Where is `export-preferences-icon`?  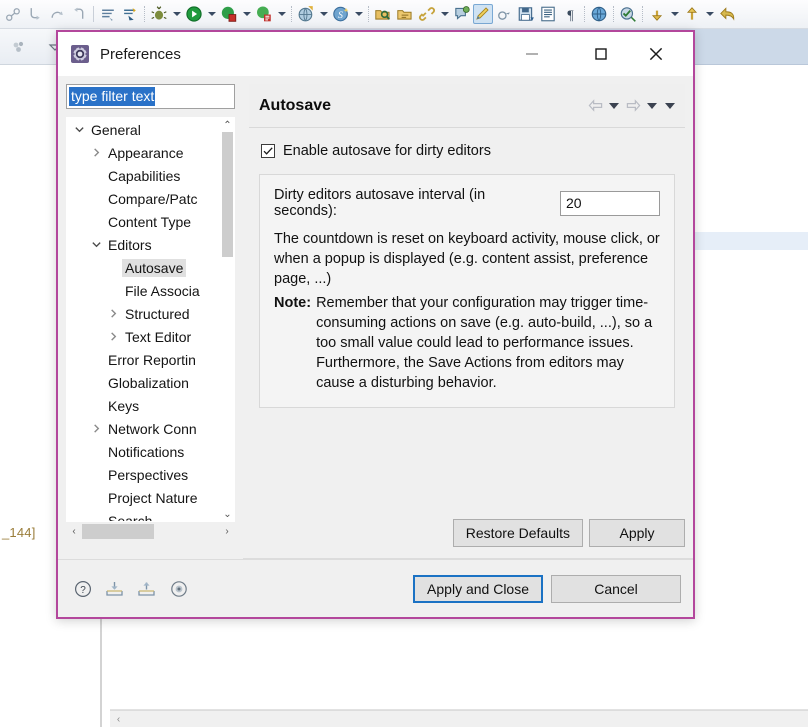 export-preferences-icon is located at coordinates (147, 589).